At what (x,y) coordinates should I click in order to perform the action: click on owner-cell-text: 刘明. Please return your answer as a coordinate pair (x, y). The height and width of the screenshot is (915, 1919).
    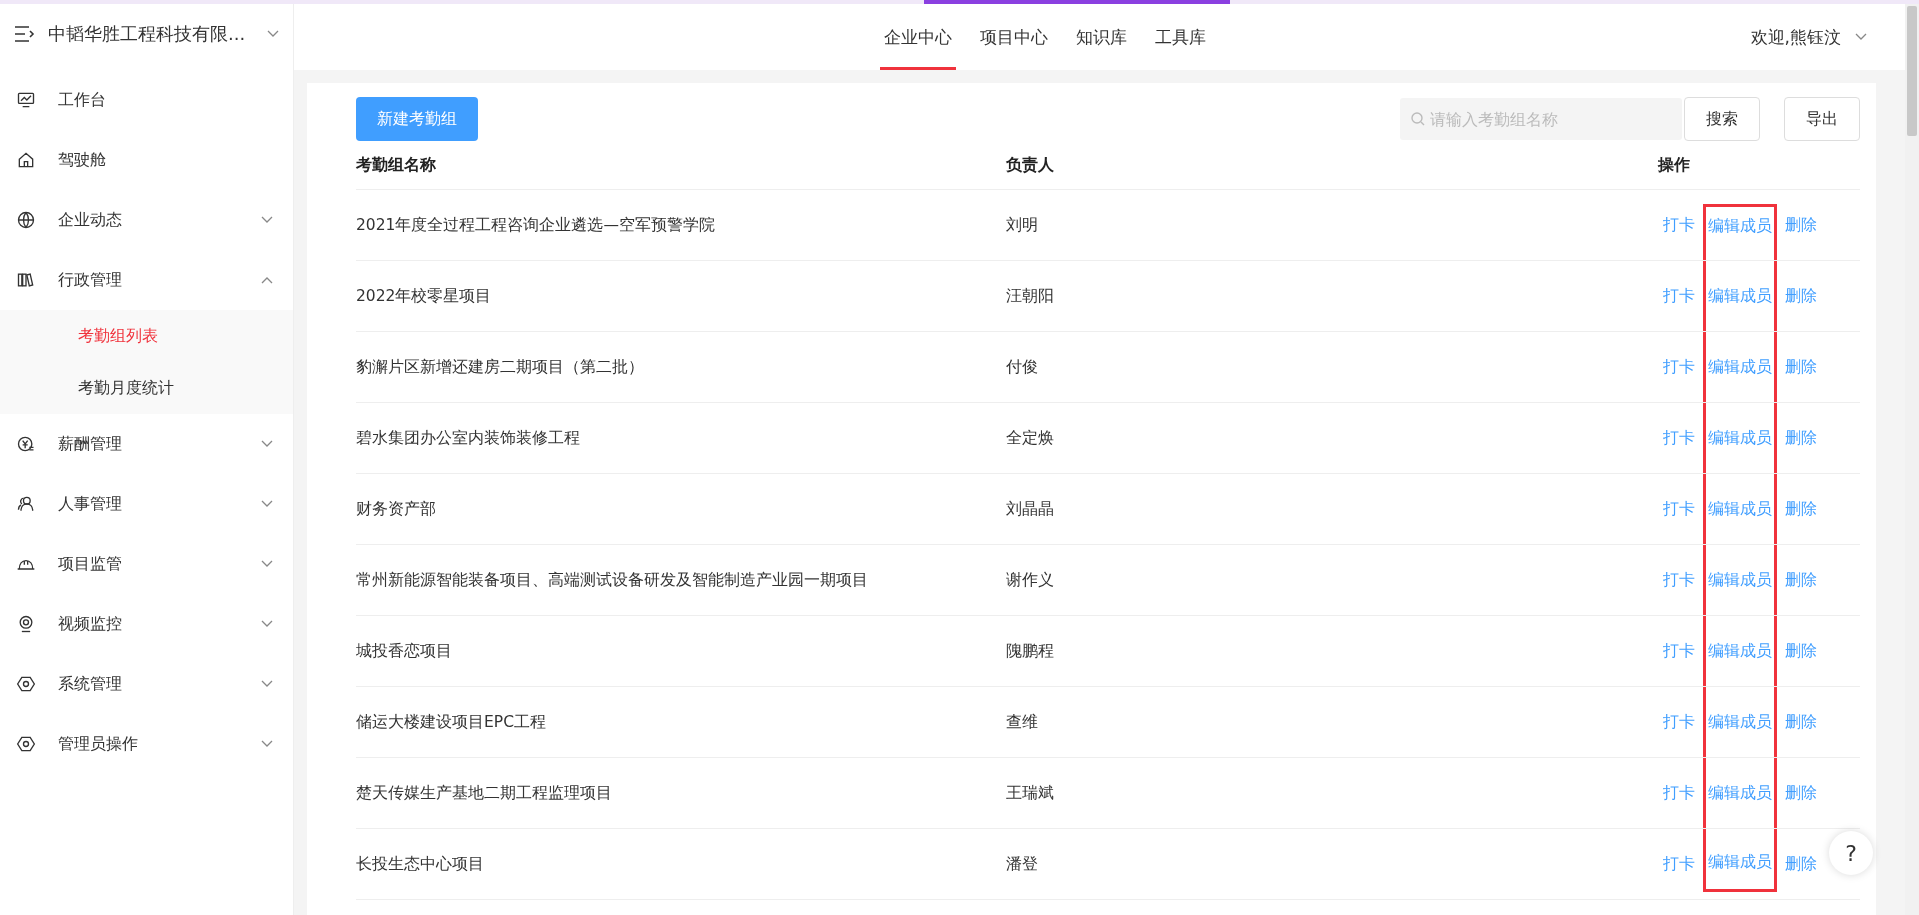
    Looking at the image, I should click on (1022, 225).